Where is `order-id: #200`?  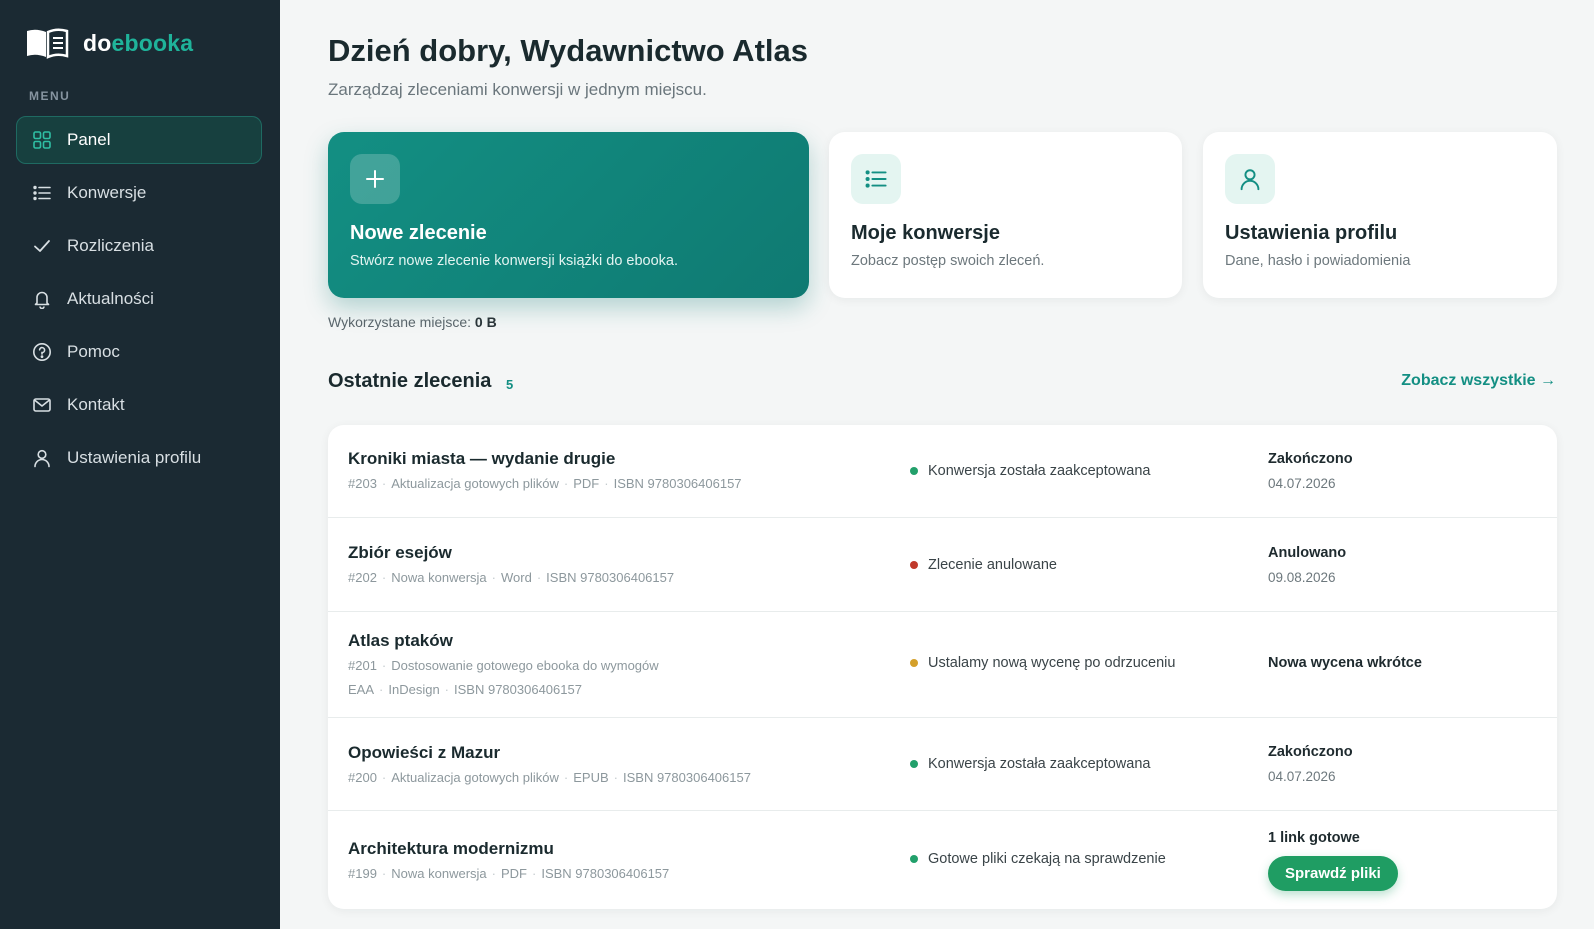 order-id: #200 is located at coordinates (362, 777).